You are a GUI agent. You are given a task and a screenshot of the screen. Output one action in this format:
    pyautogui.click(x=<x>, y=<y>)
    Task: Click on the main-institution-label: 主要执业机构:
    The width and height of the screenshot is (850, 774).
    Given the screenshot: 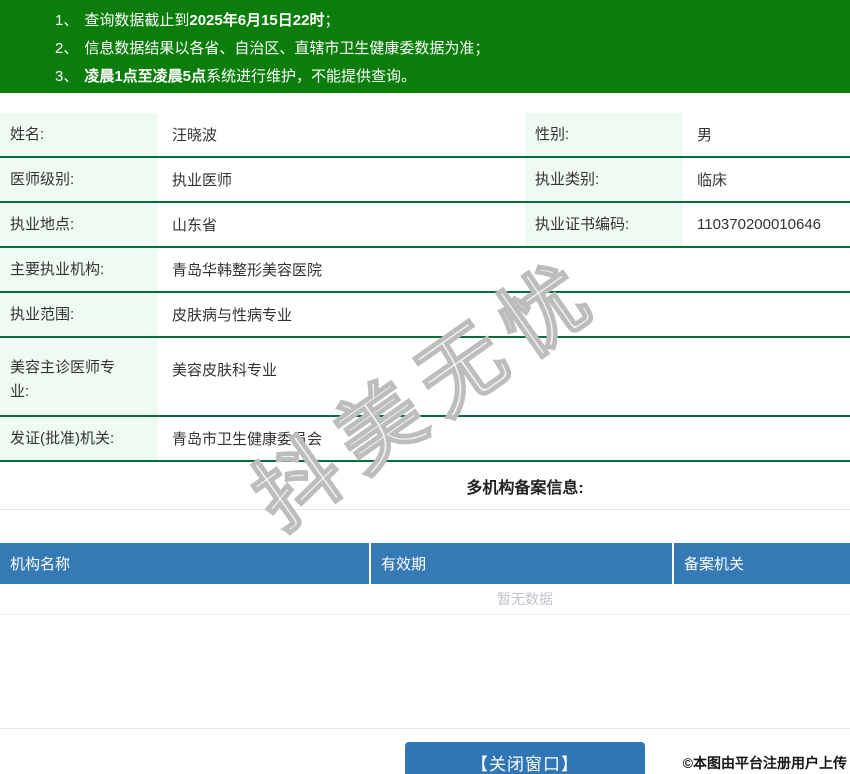 What is the action you would take?
    pyautogui.click(x=79, y=269)
    